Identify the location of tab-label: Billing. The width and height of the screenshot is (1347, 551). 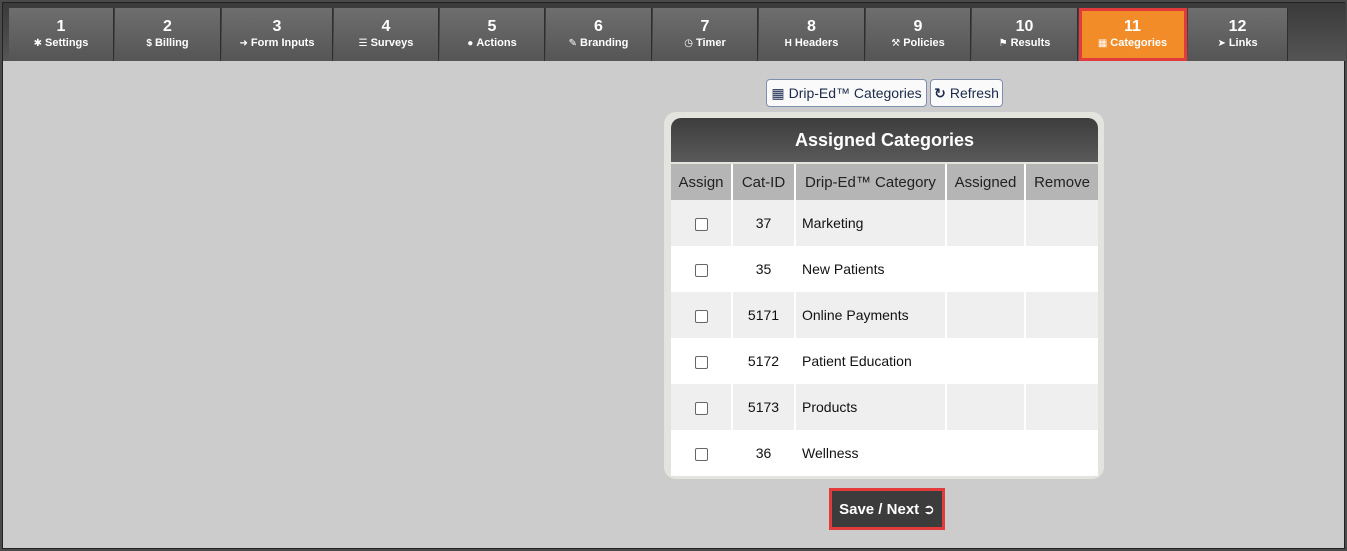
(171, 43).